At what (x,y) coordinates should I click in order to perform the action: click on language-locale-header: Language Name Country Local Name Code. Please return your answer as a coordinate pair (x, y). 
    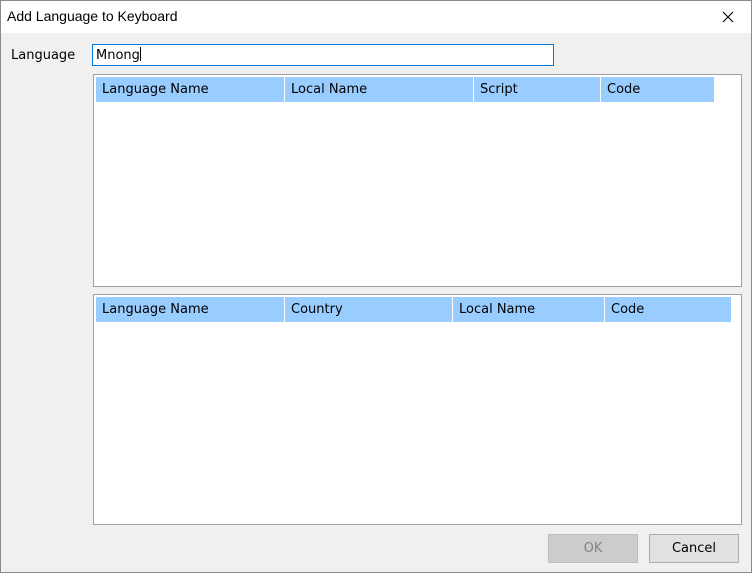
    Looking at the image, I should click on (413, 309).